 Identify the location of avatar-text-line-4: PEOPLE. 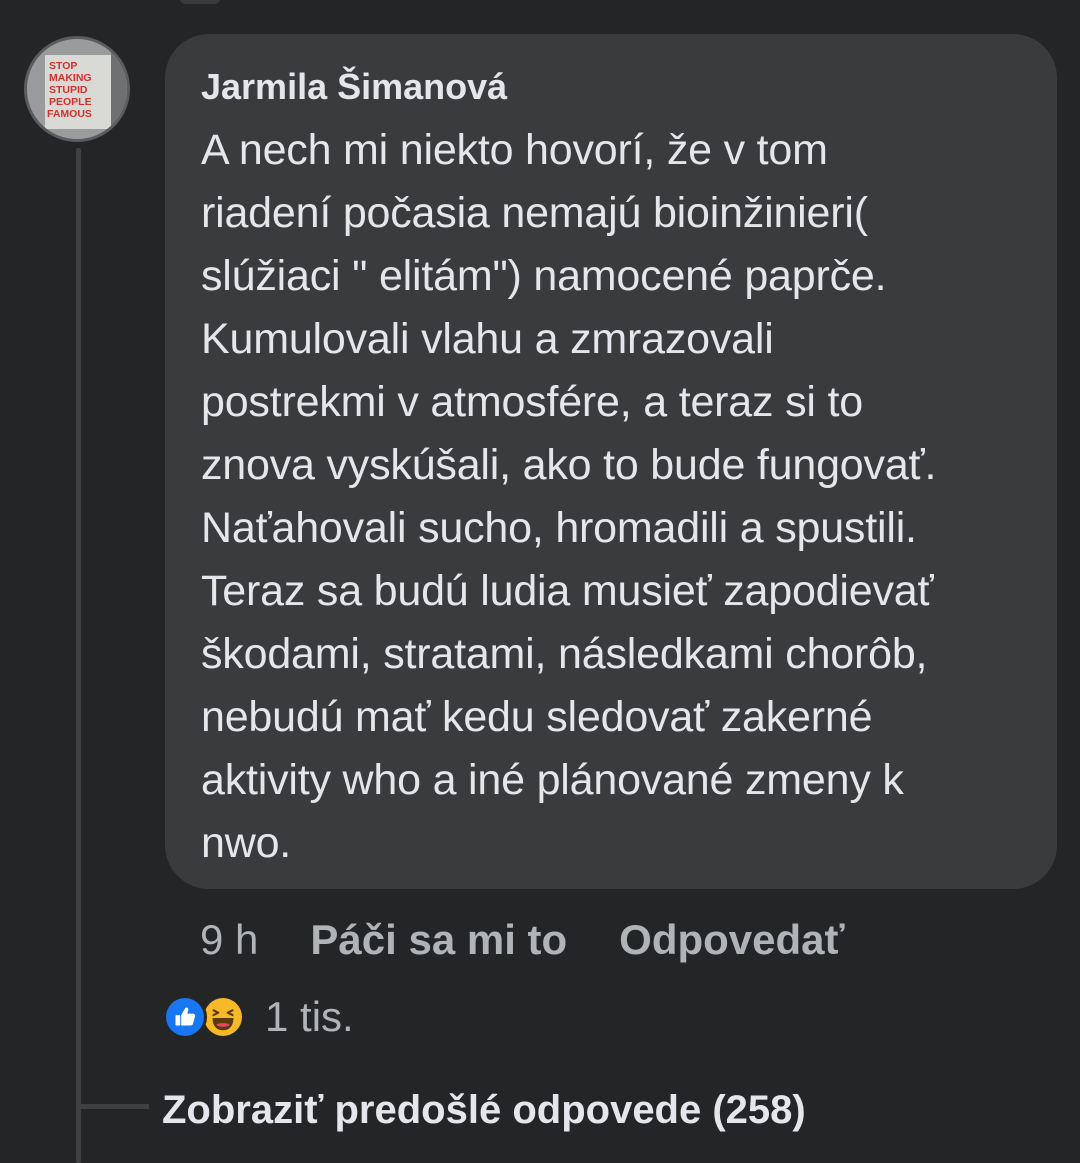
(70, 102).